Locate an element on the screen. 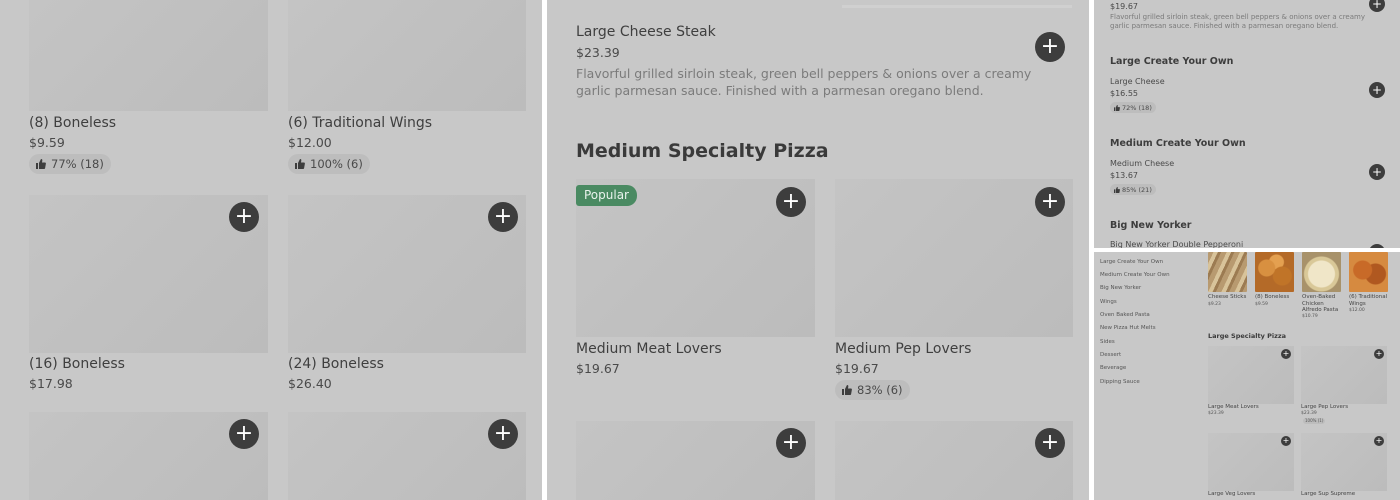  rating-badge: 100% (1) is located at coordinates (1314, 421).